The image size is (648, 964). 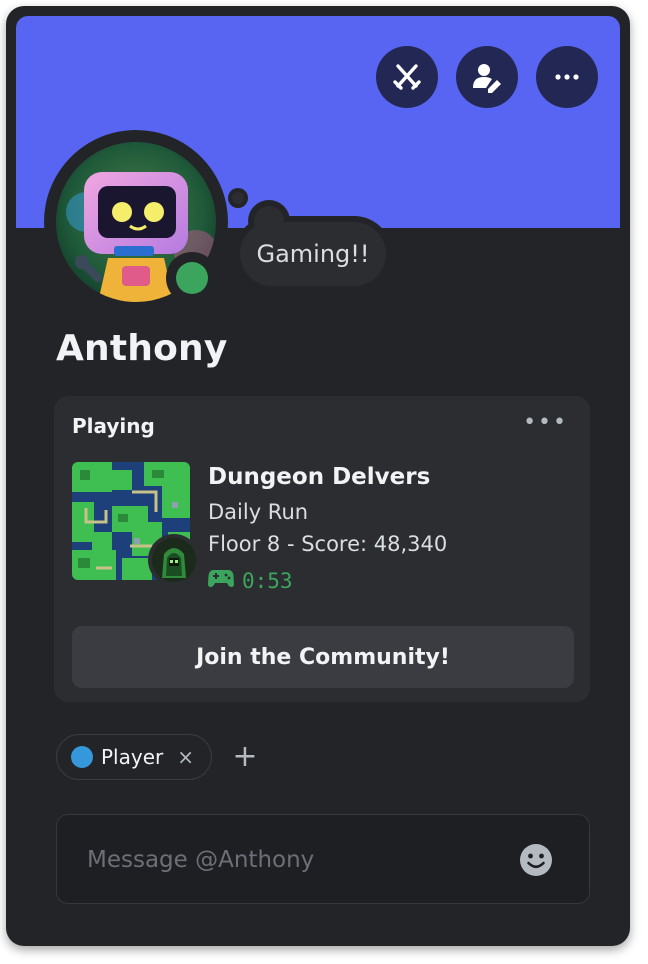 What do you see at coordinates (245, 756) in the screenshot?
I see `add-role-button: +` at bounding box center [245, 756].